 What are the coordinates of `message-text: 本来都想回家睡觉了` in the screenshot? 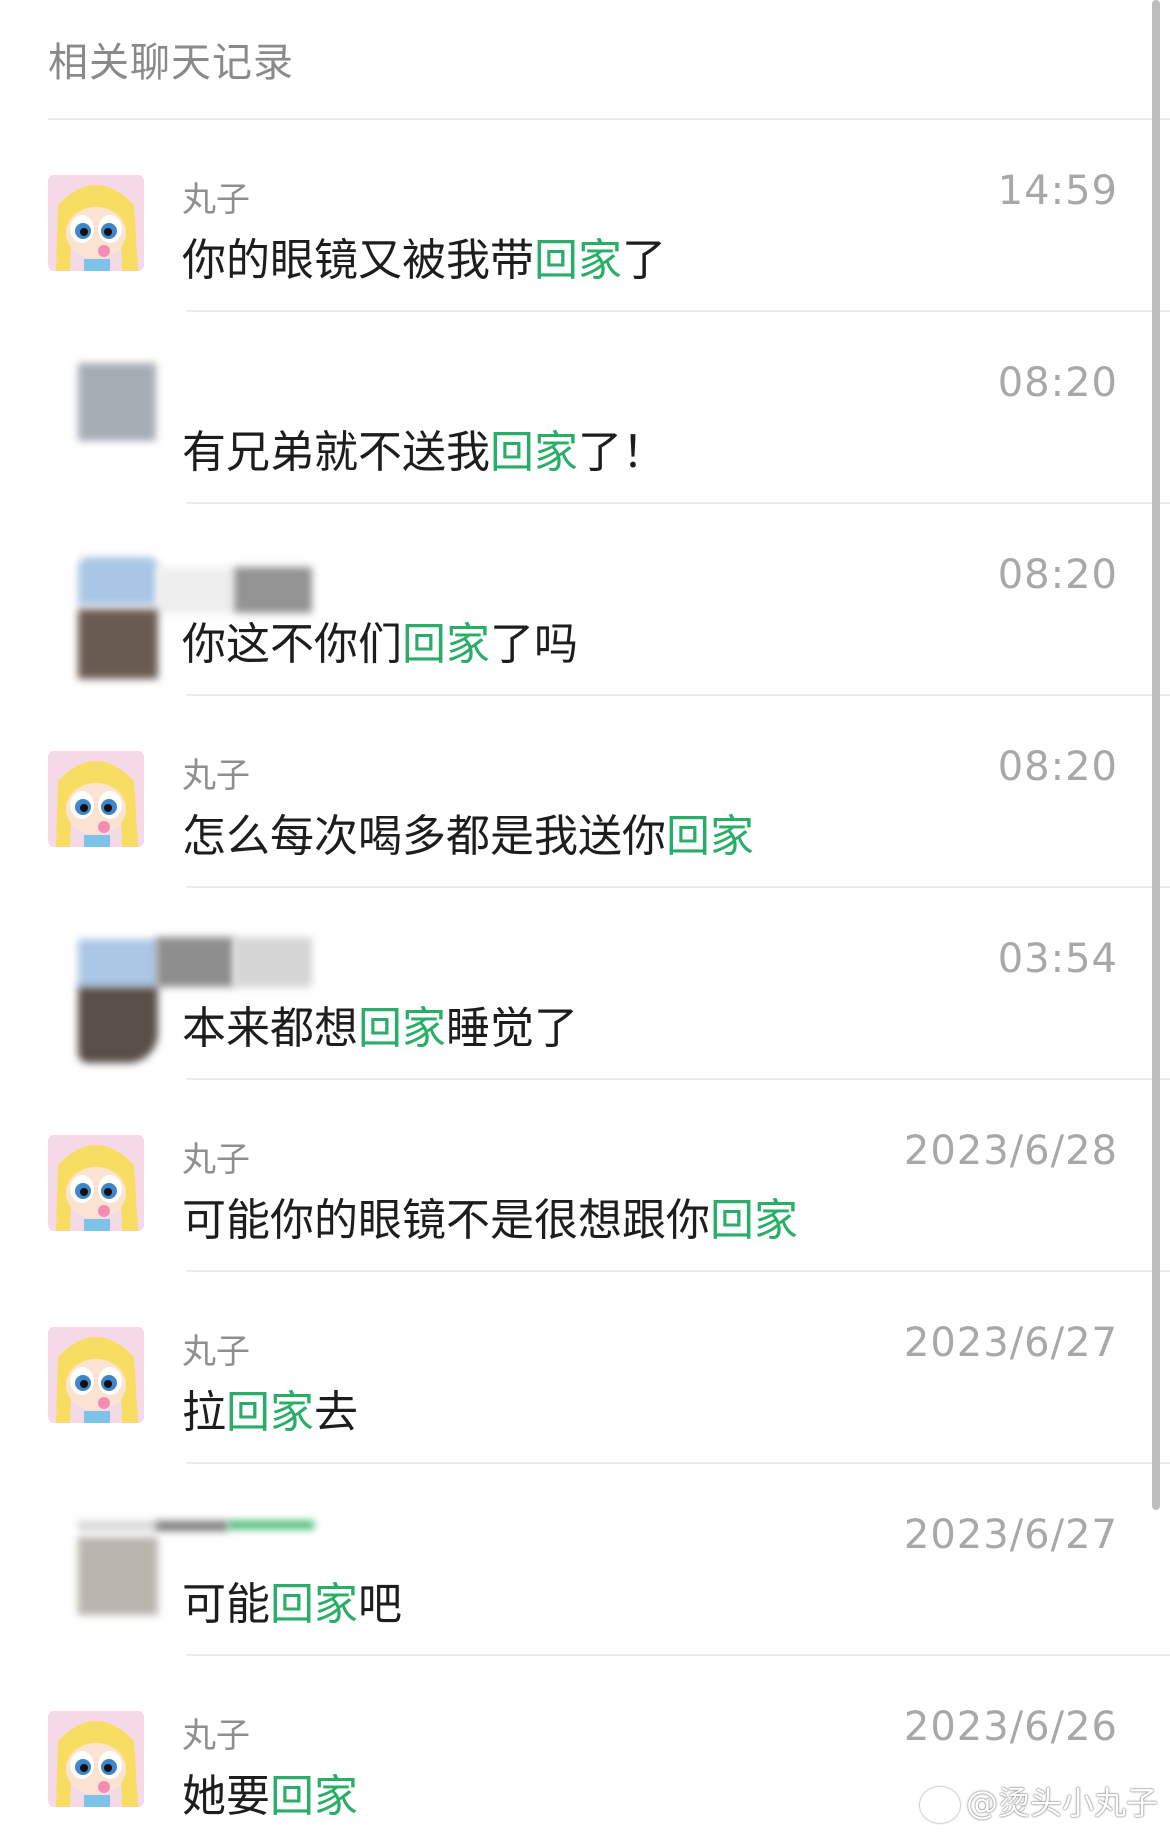 It's located at (380, 1028).